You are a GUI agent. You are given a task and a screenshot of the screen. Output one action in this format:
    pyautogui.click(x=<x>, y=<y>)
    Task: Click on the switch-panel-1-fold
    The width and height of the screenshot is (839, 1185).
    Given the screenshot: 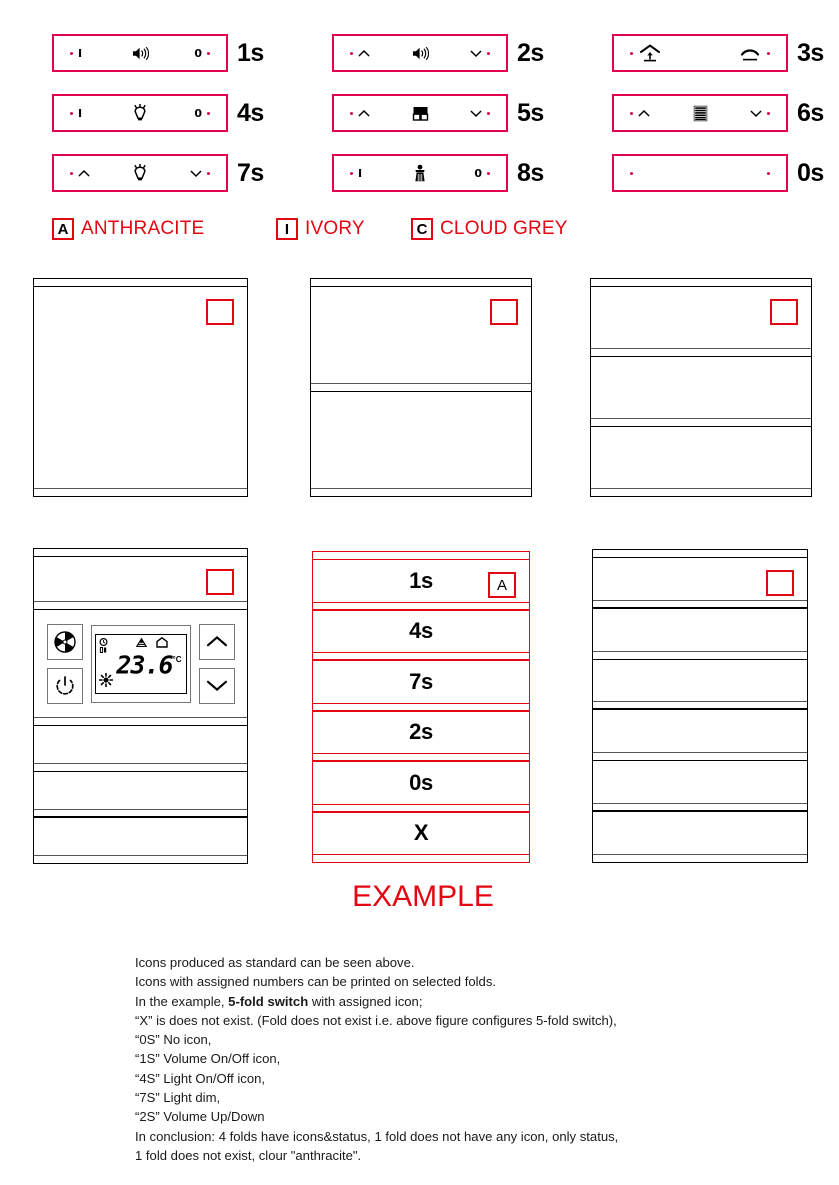 What is the action you would take?
    pyautogui.click(x=140, y=387)
    